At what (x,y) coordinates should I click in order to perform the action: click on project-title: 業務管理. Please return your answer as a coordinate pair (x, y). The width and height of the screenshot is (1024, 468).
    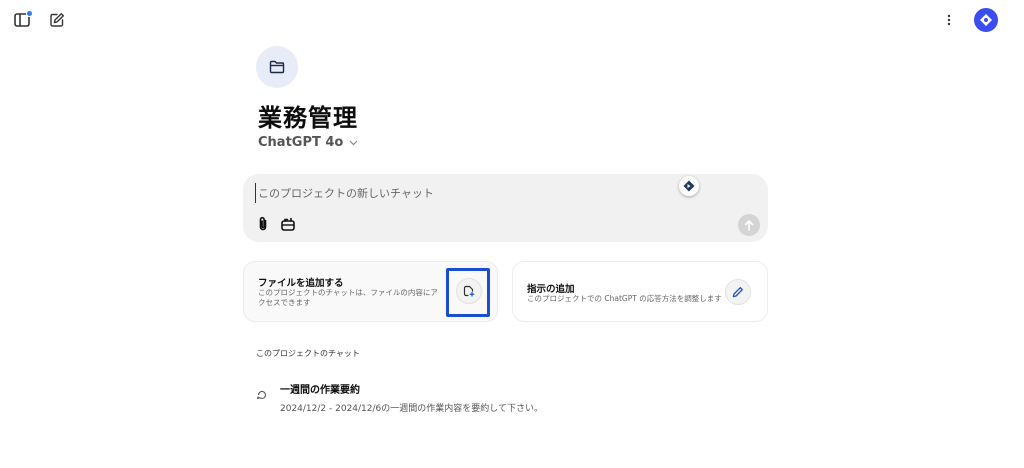
    Looking at the image, I should click on (308, 118).